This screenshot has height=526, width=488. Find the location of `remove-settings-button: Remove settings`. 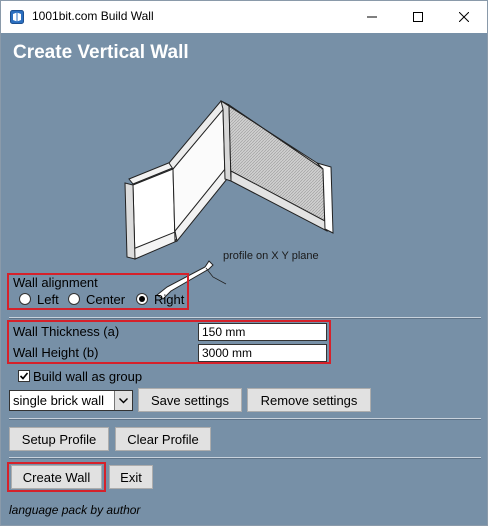

remove-settings-button: Remove settings is located at coordinates (309, 400).